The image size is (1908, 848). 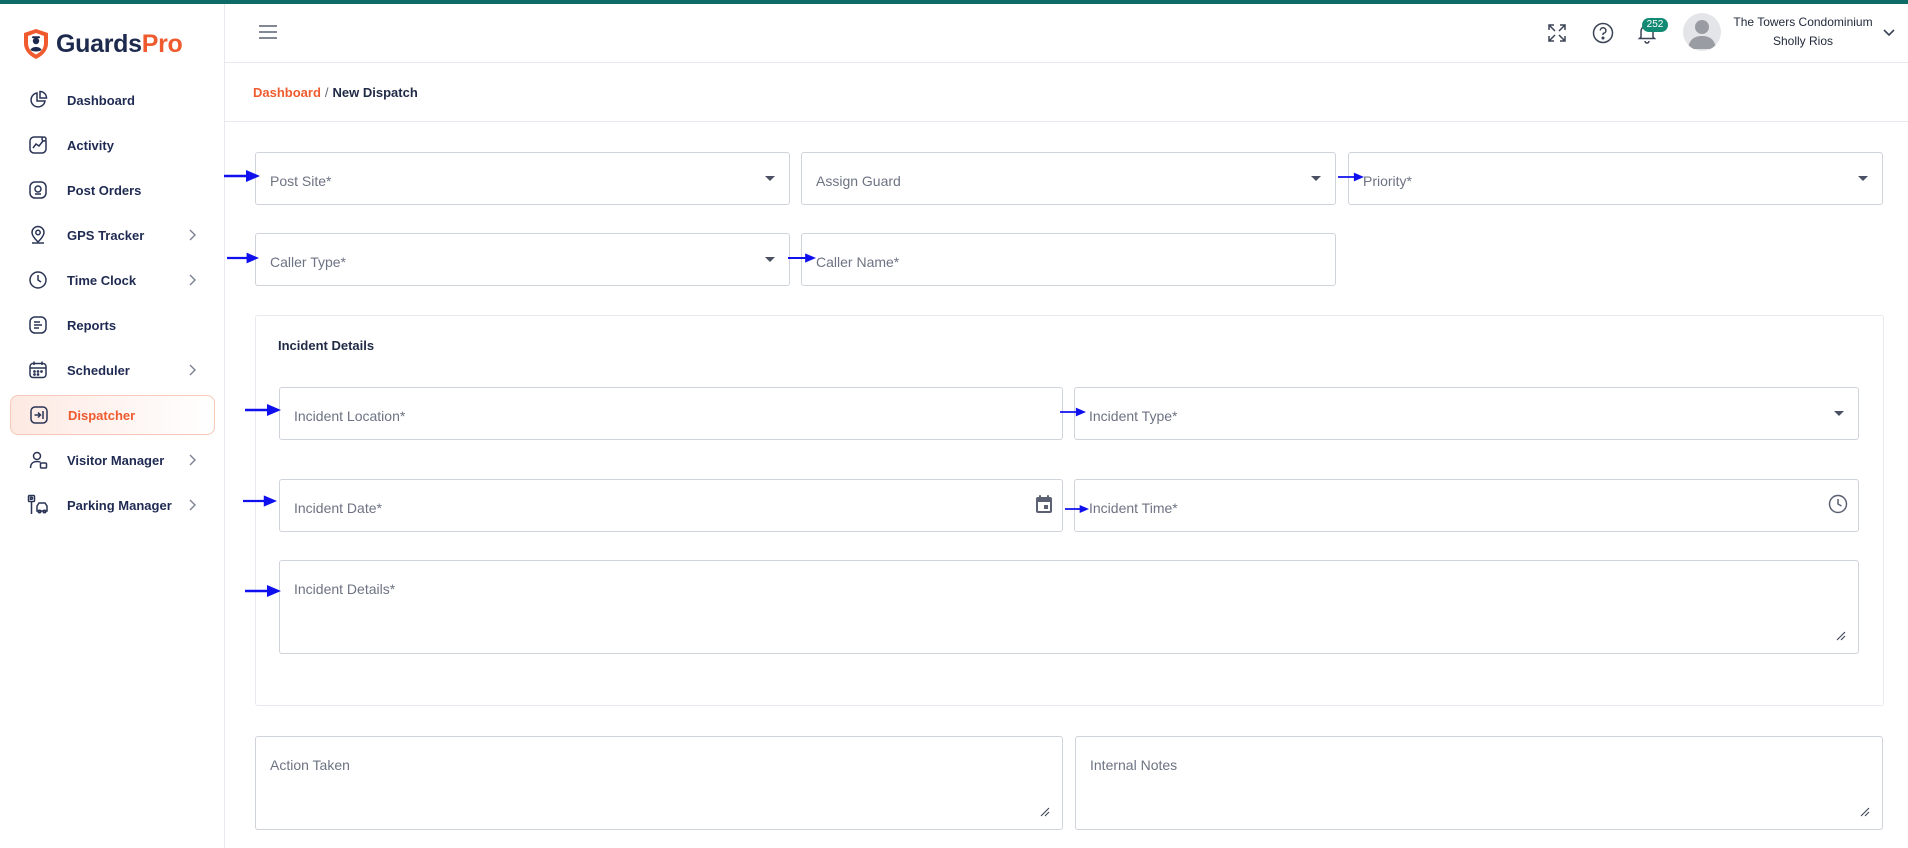 I want to click on sidebar-item-activity: Activity, so click(x=112, y=145).